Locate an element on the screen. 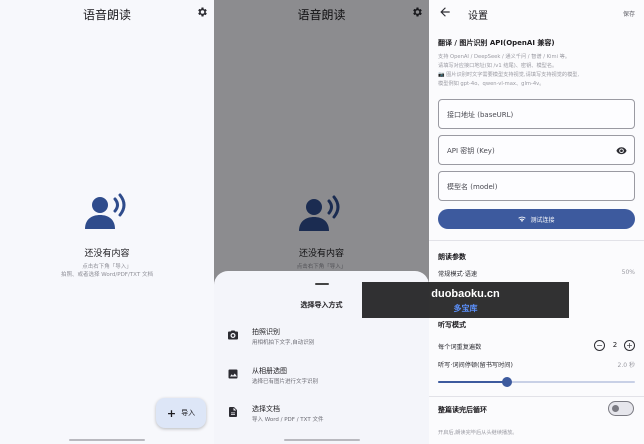 Image resolution: width=644 pixels, height=444 pixels. back-arrow-icon is located at coordinates (445, 12).